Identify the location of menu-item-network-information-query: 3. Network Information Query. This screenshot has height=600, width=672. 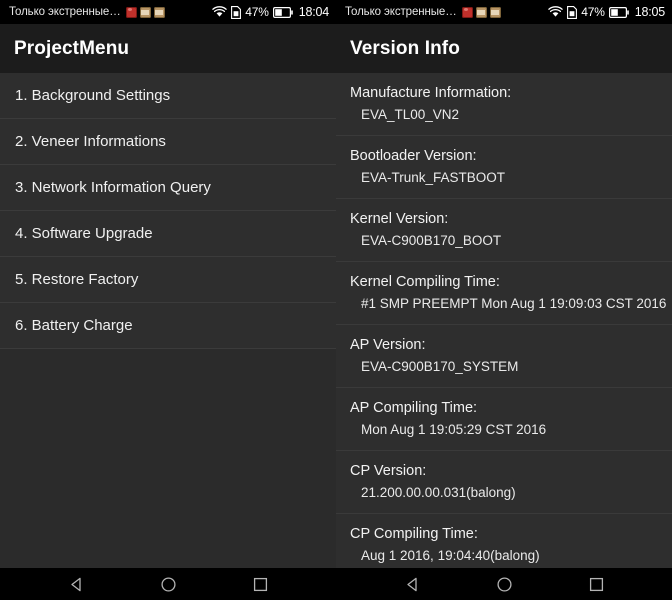
(168, 188).